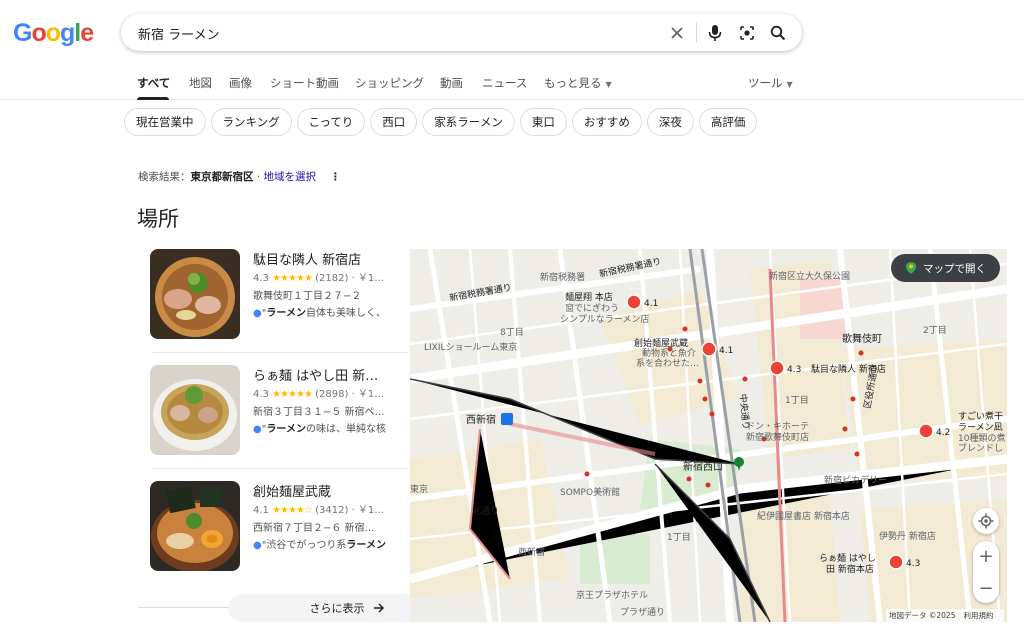  What do you see at coordinates (954, 268) in the screenshot?
I see `open-in-maps-label: マップで開く` at bounding box center [954, 268].